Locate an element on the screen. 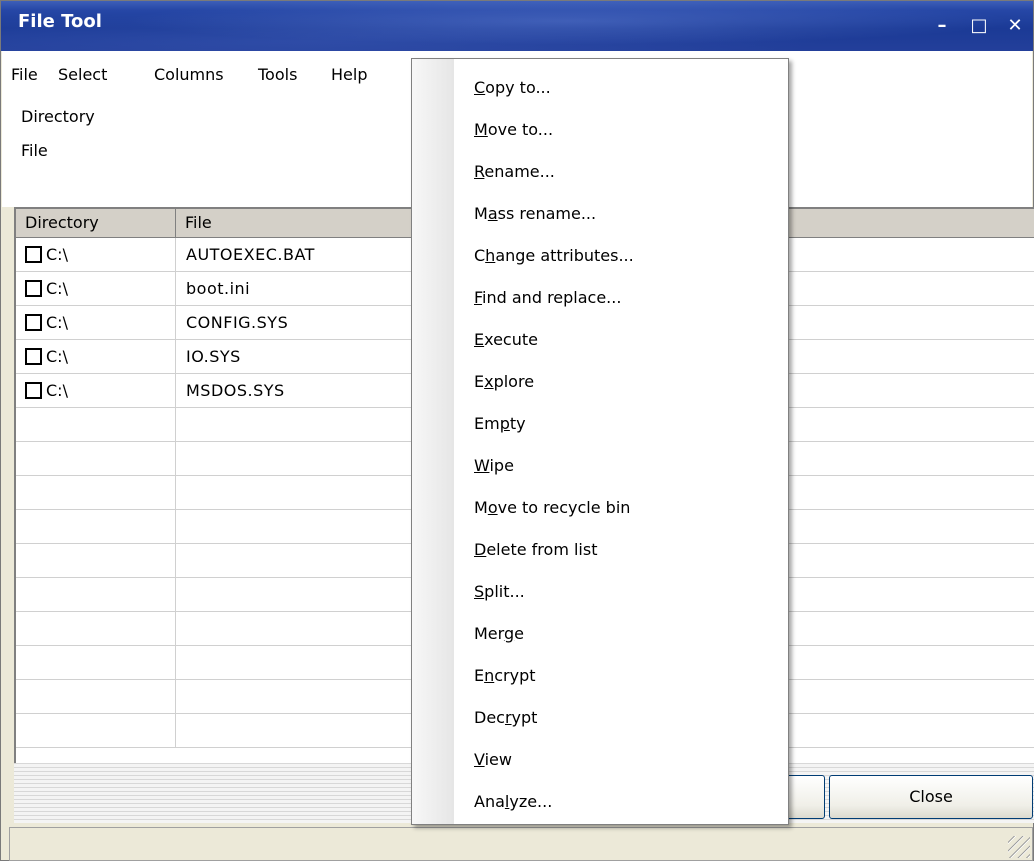 This screenshot has width=1034, height=861. menu-item-wipe: Wipe is located at coordinates (494, 465).